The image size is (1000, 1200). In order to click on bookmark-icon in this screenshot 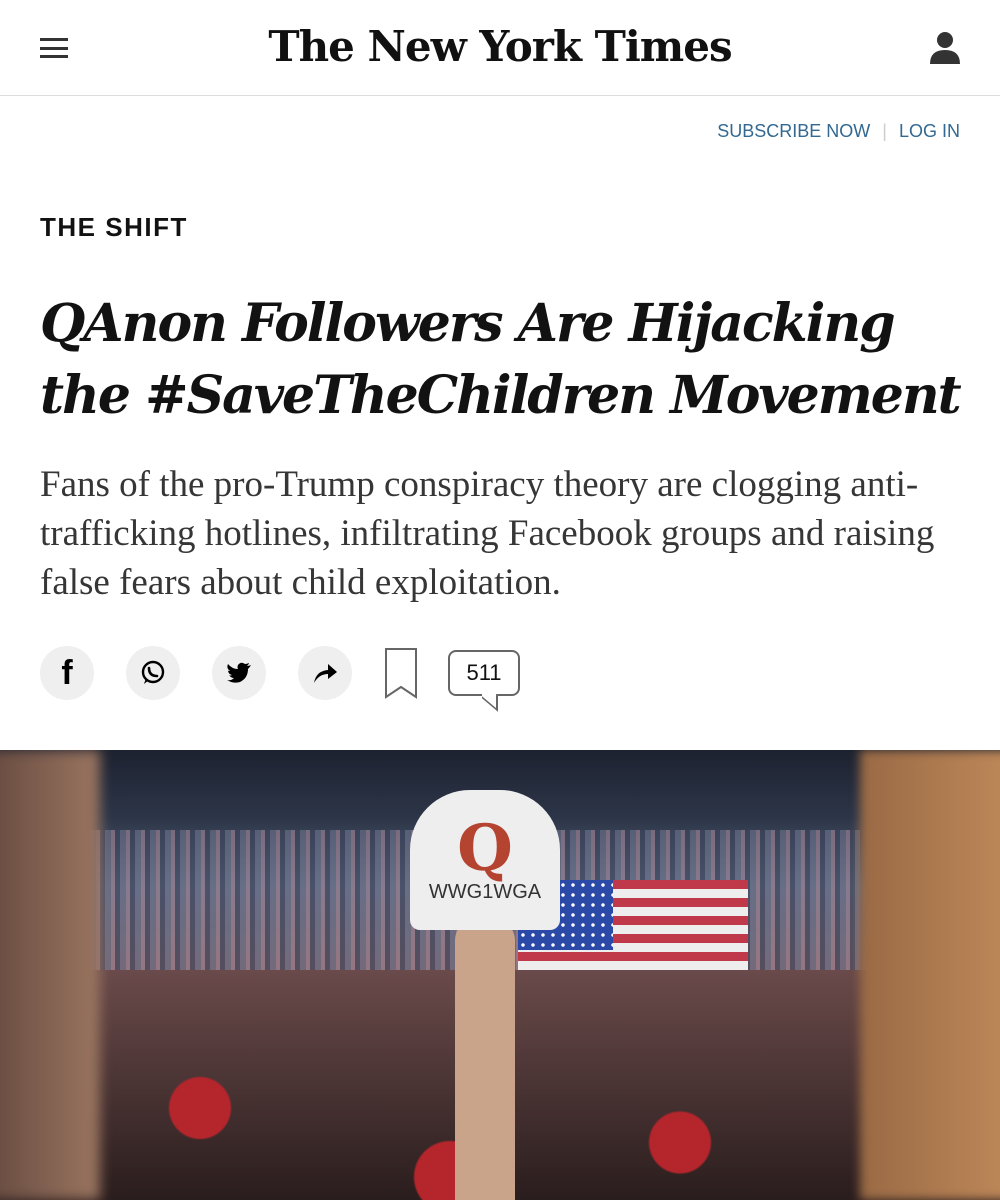, I will do `click(401, 673)`.